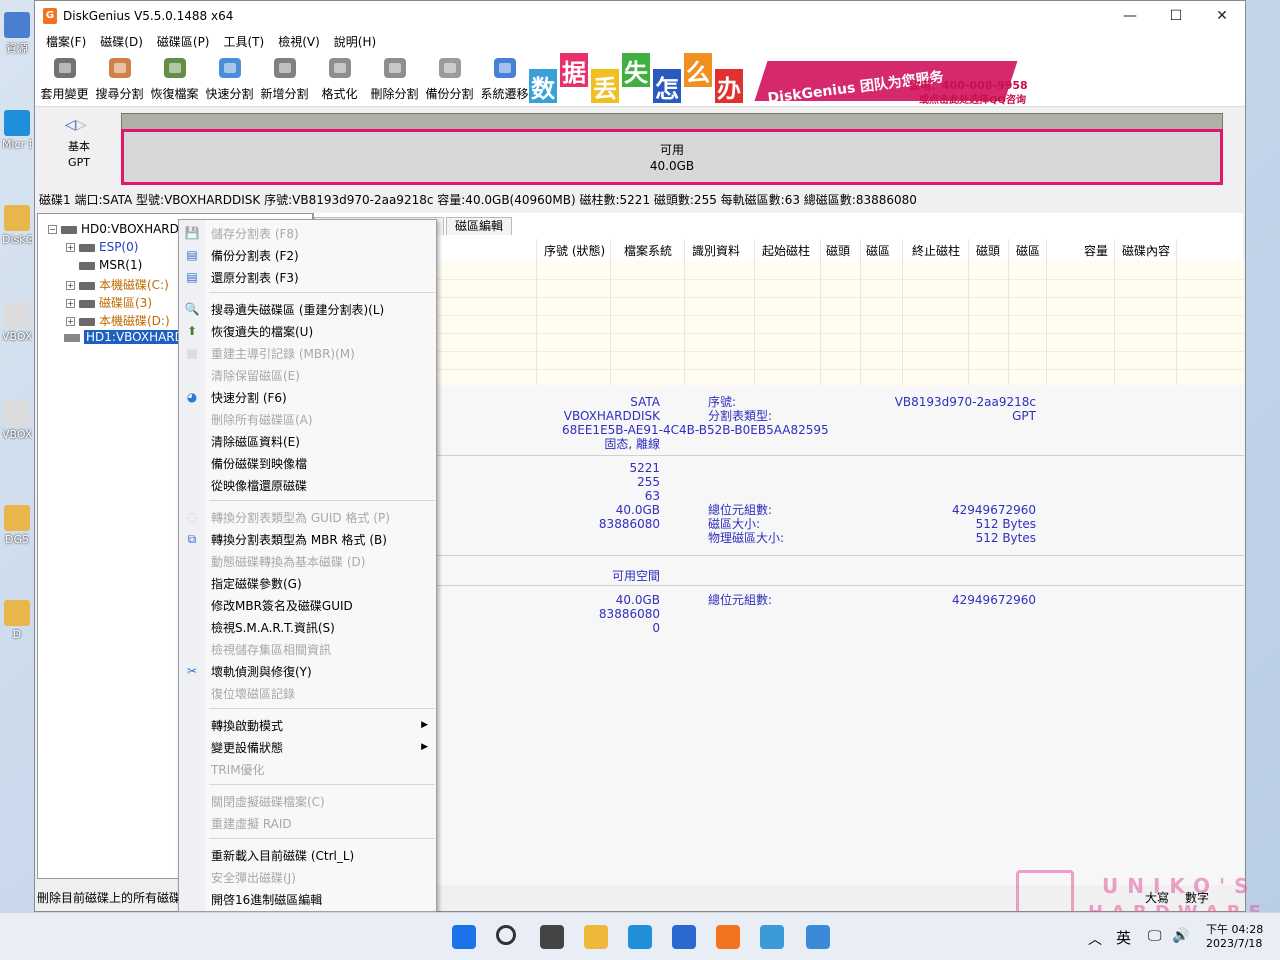  What do you see at coordinates (117, 284) in the screenshot?
I see `tree-item-c: + 本機磁碟(C:)` at bounding box center [117, 284].